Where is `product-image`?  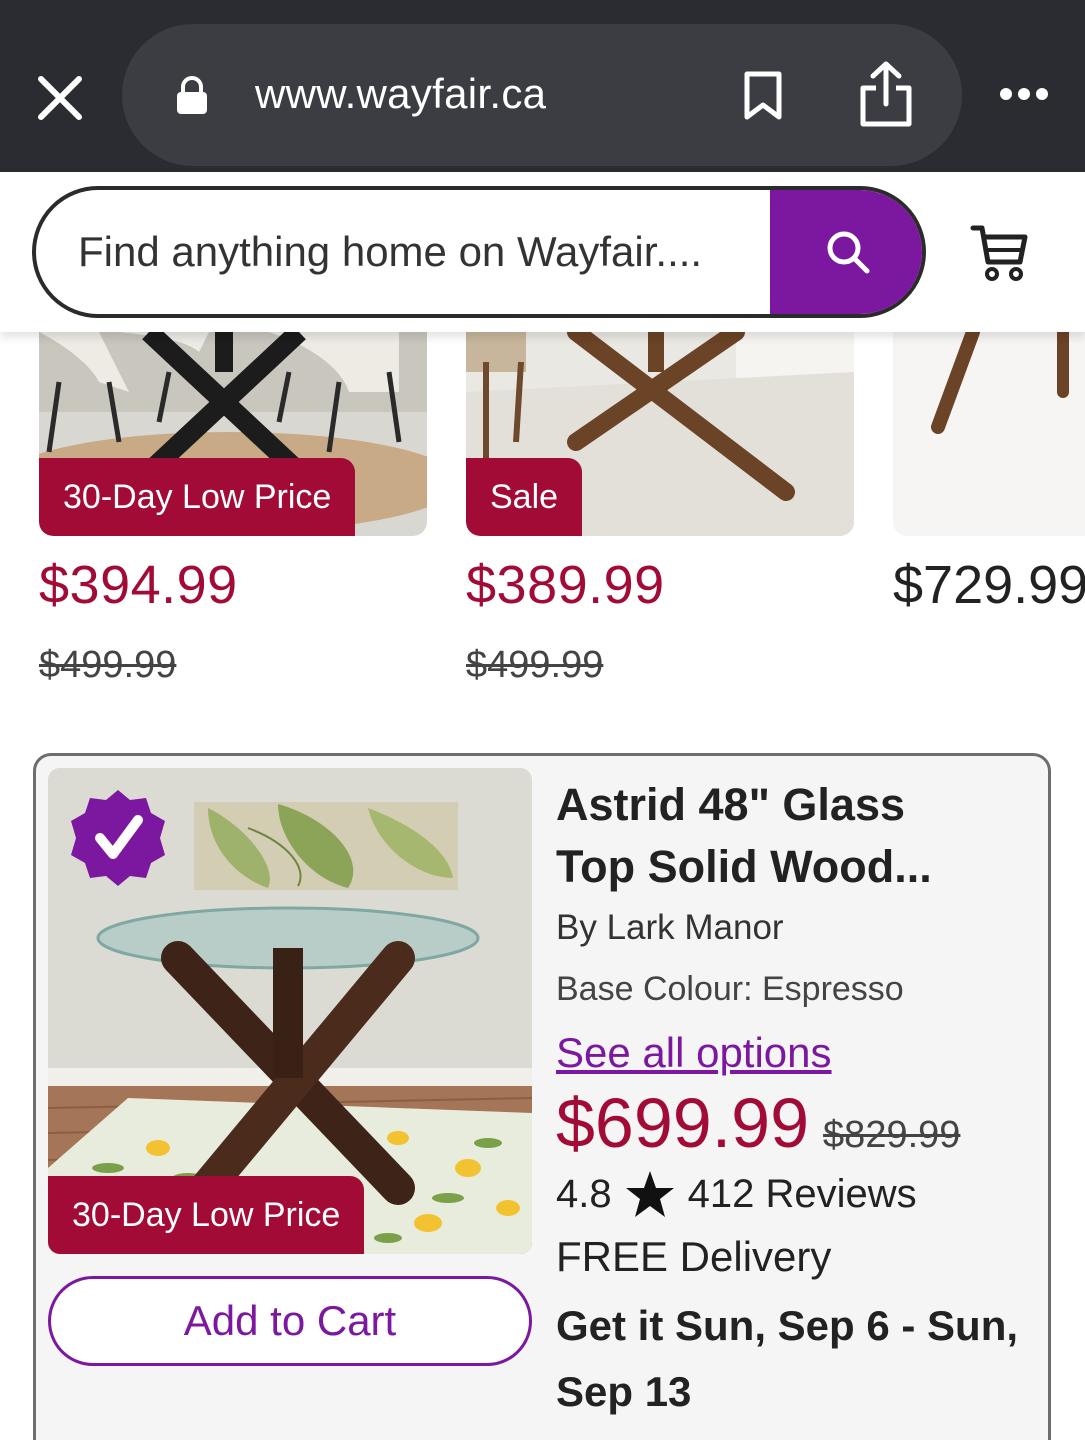
product-image is located at coordinates (989, 434).